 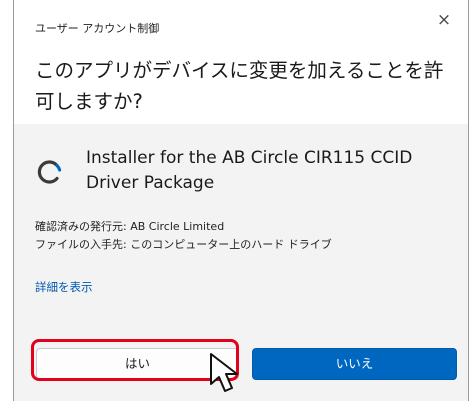 What do you see at coordinates (49, 172) in the screenshot?
I see `installer-spinner-icon` at bounding box center [49, 172].